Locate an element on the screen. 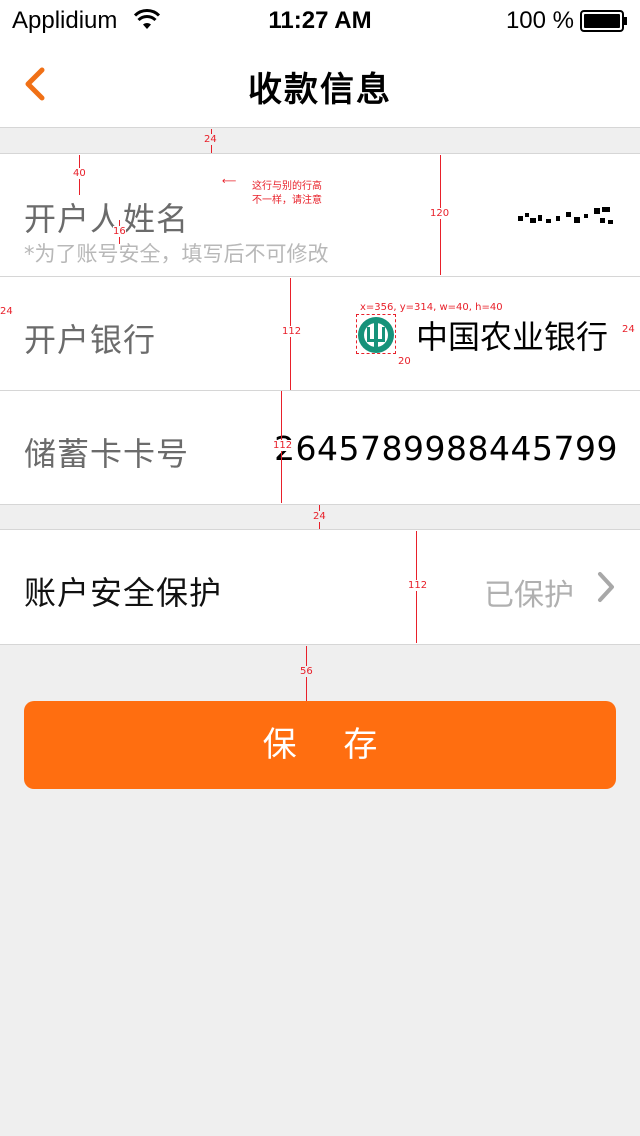  card-number-row: 储蓄卡卡号 2645789988445799 is located at coordinates (320, 447).